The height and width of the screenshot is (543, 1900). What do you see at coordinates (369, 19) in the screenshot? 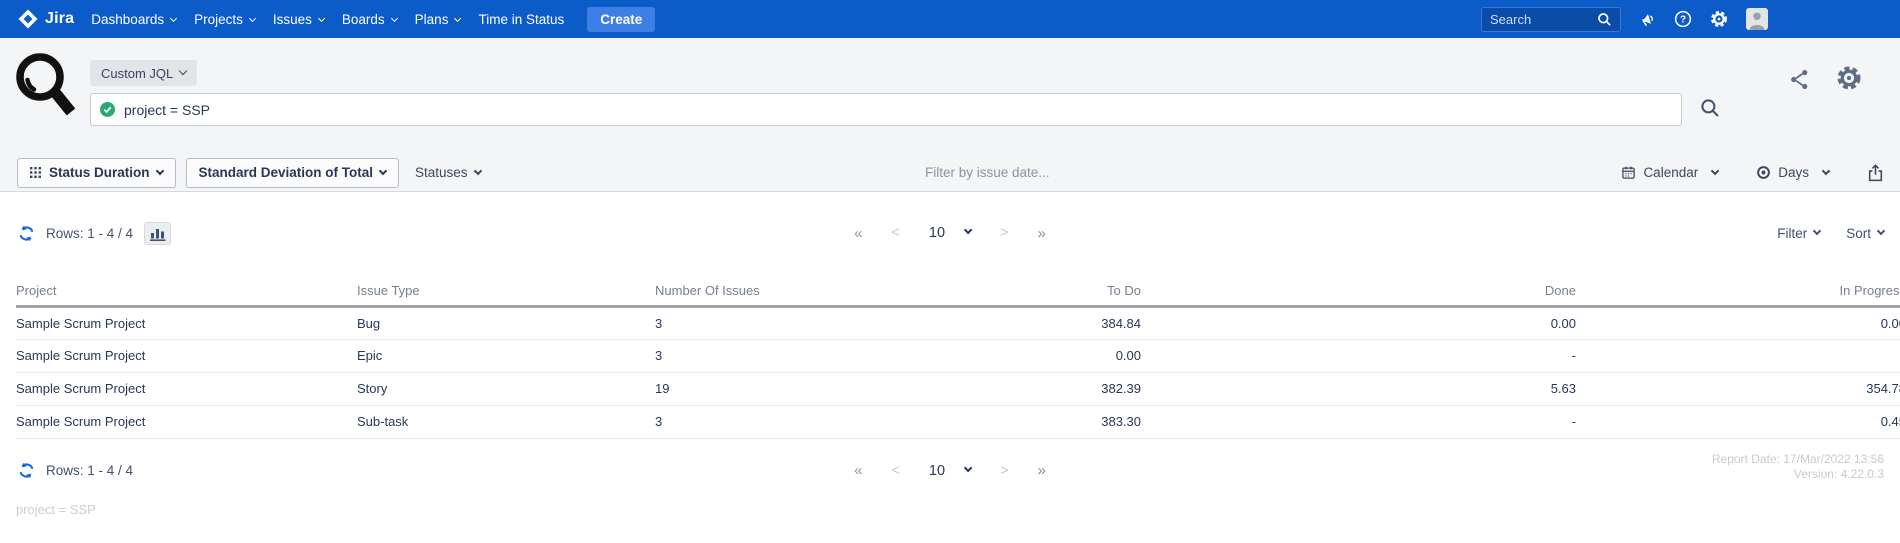
I see `nav-item-boards: Boards` at bounding box center [369, 19].